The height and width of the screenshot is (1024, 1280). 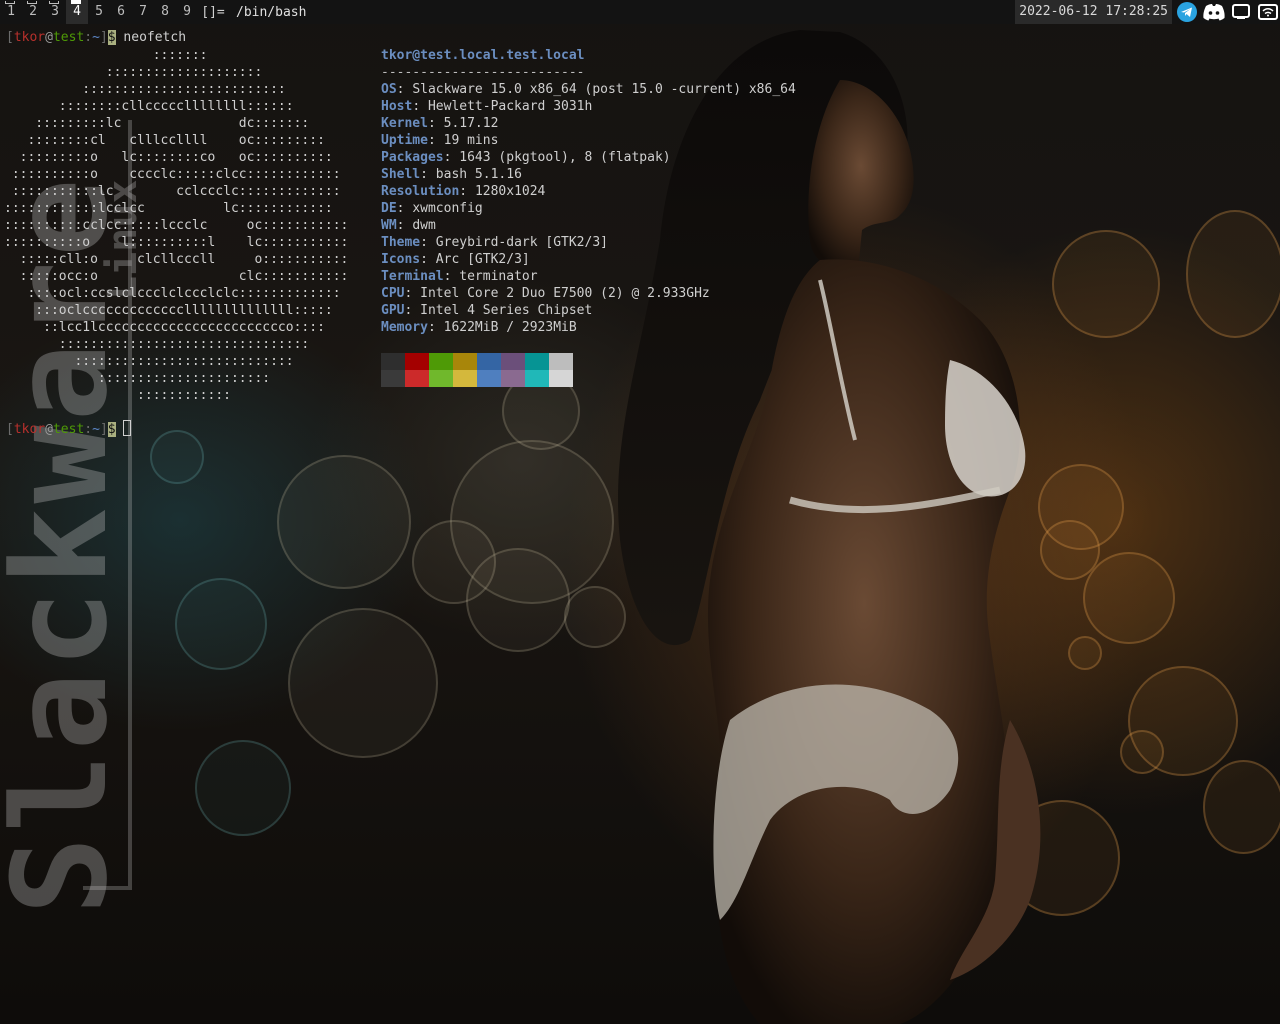 I want to click on wifi-icon, so click(x=1268, y=12).